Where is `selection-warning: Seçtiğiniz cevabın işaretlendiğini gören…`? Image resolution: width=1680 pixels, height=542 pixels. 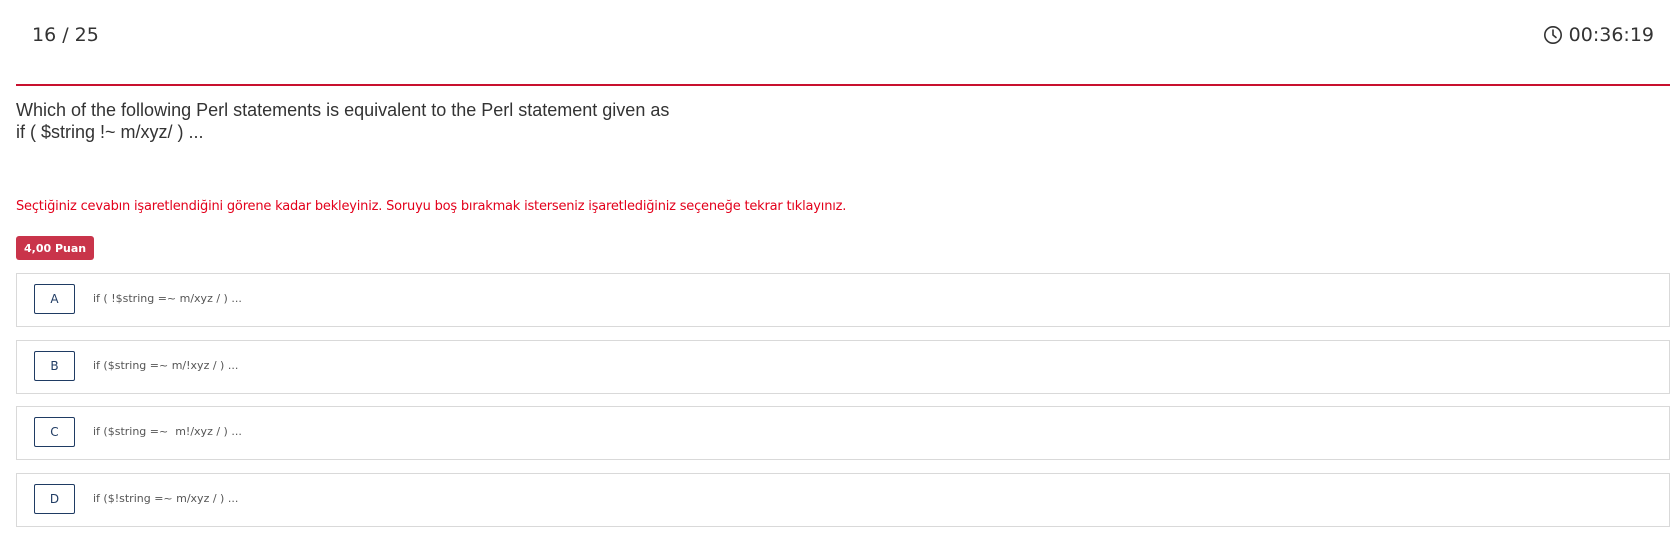
selection-warning: Seçtiğiniz cevabın işaretlendiğini gören… is located at coordinates (431, 206).